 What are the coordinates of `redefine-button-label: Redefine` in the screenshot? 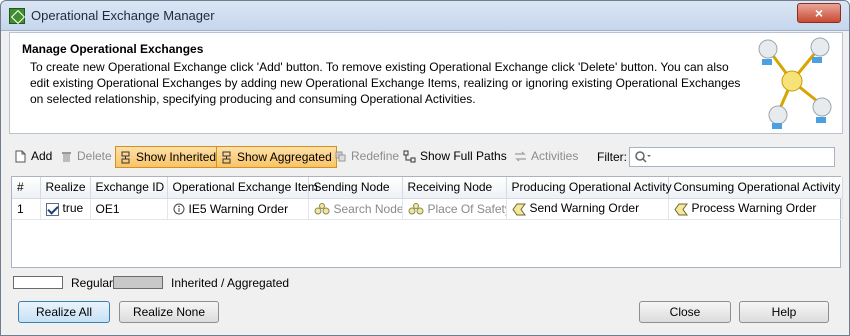 It's located at (375, 156).